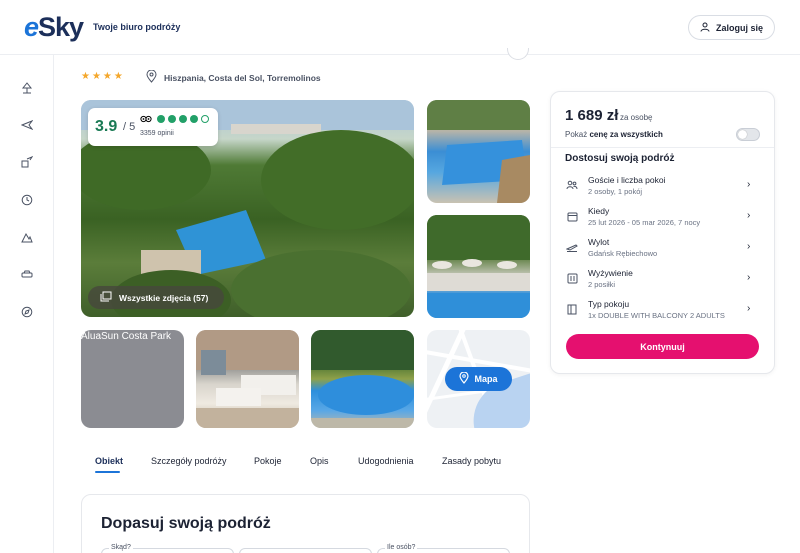 Image resolution: width=800 pixels, height=553 pixels. Describe the element at coordinates (164, 297) in the screenshot. I see `all-photos-label: Wszystkie zdjęcia (57)` at that location.